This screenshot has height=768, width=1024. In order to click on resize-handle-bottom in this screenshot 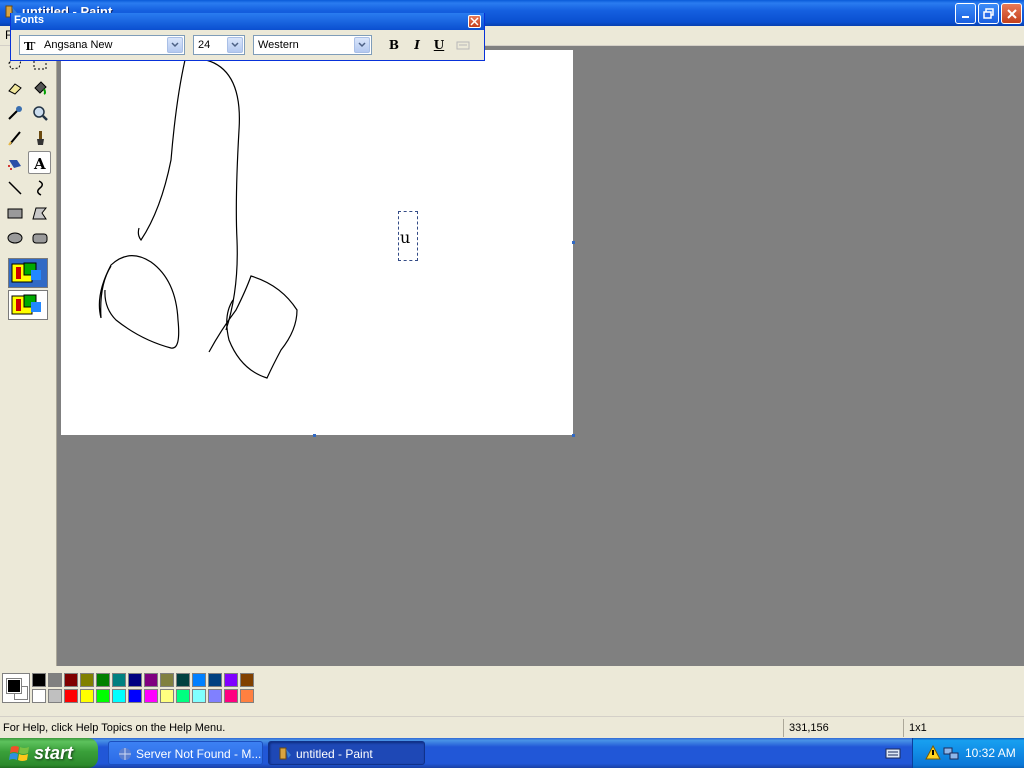, I will do `click(314, 435)`.